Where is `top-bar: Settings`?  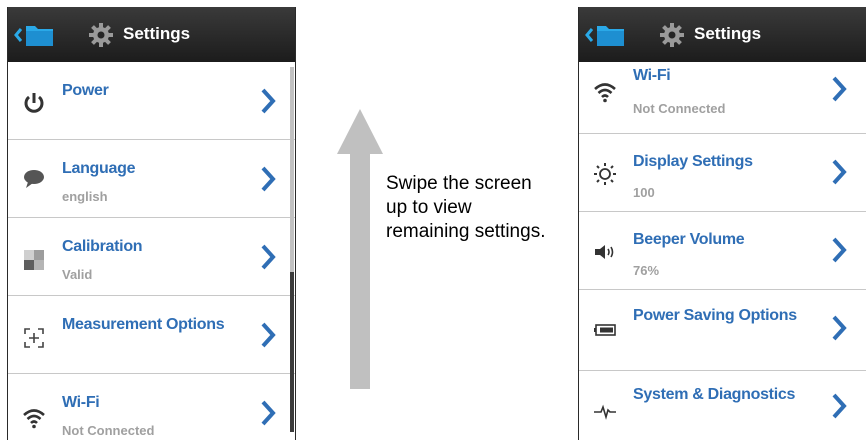 top-bar: Settings is located at coordinates (151, 34).